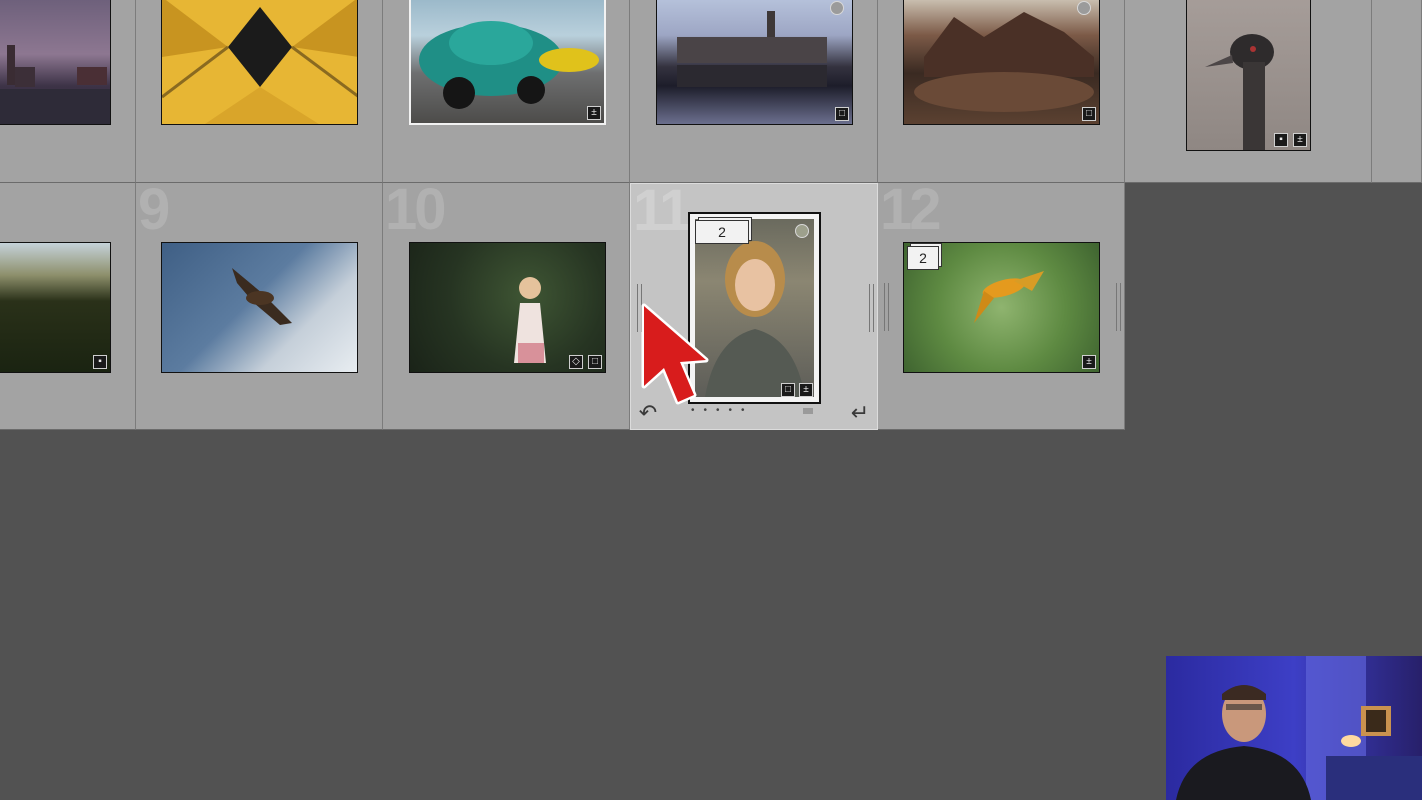 The width and height of the screenshot is (1422, 800). Describe the element at coordinates (1001, 303) in the screenshot. I see `grid-cell-row2-12: 12 ± 2` at that location.